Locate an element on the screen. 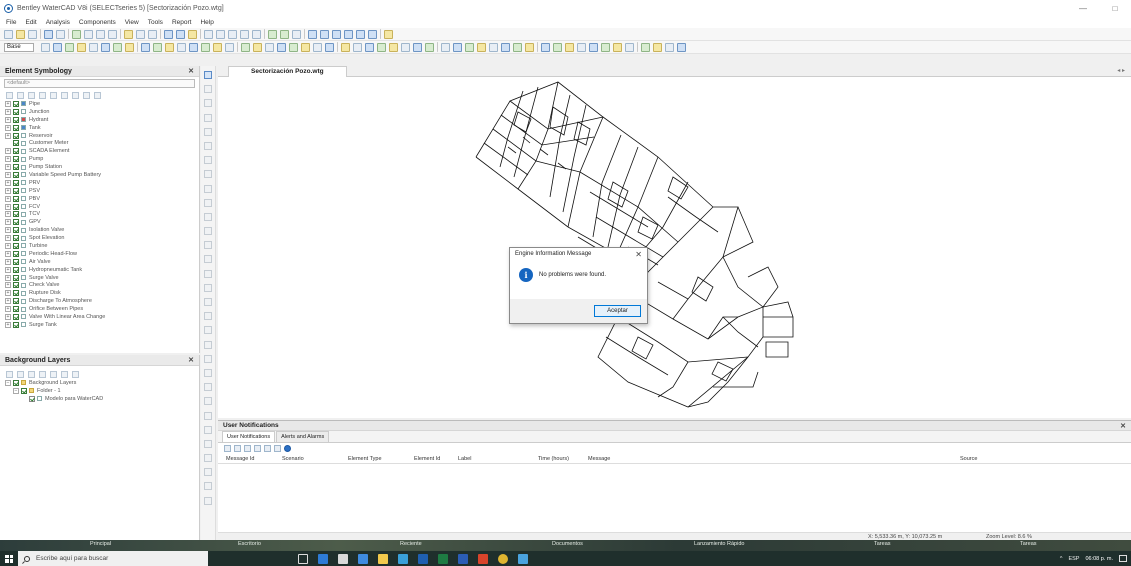  office-icon is located at coordinates (483, 558).